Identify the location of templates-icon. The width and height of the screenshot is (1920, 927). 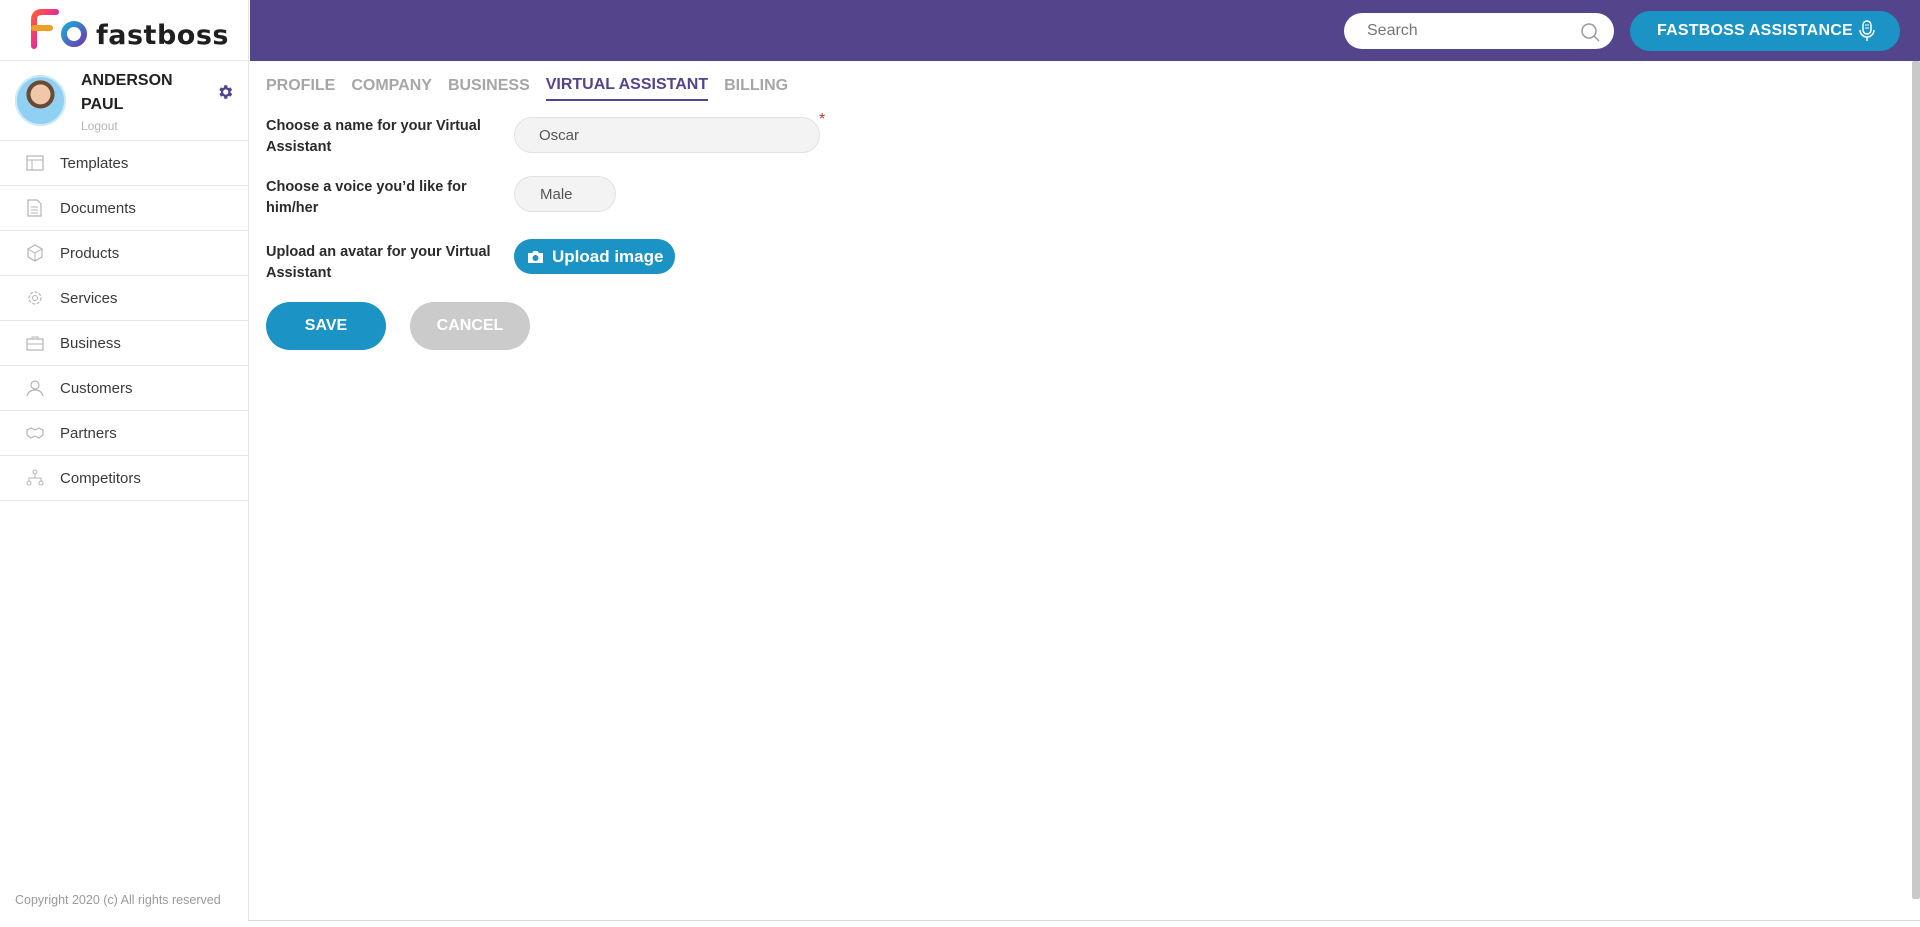
(34, 163).